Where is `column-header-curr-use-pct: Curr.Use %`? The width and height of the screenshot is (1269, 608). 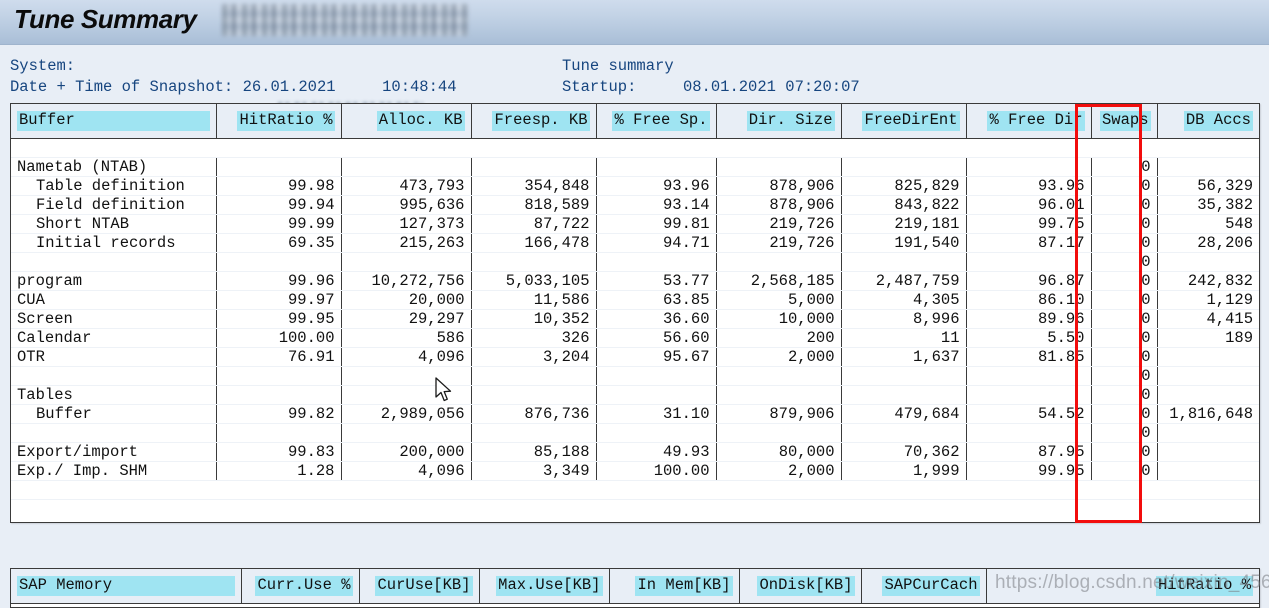 column-header-curr-use-pct: Curr.Use % is located at coordinates (299, 586).